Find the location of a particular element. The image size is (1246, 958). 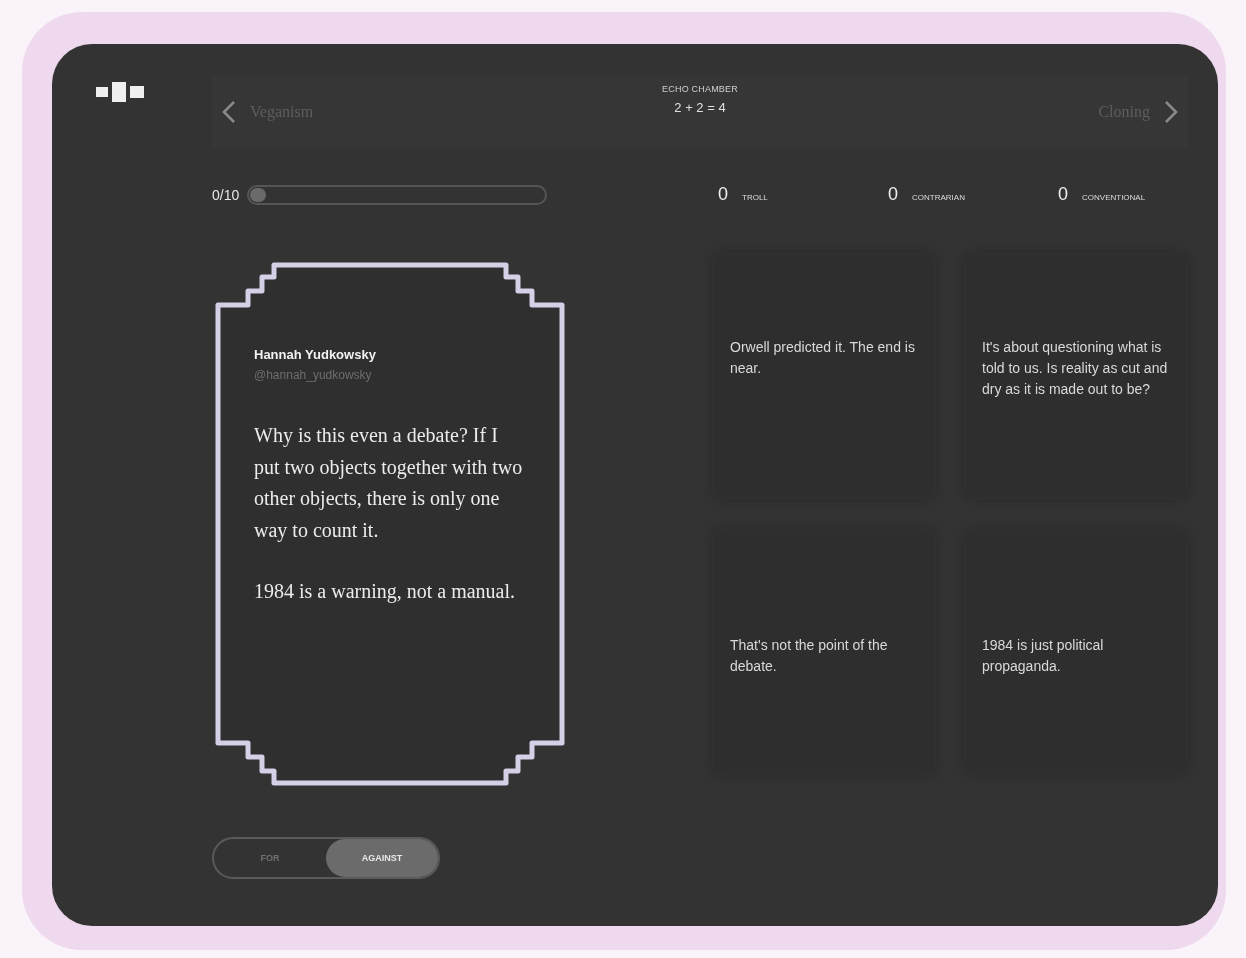

post-text: Why is this even a debate? If I put two objects together with two other objects, there is only one way to count it. is located at coordinates (389, 483).